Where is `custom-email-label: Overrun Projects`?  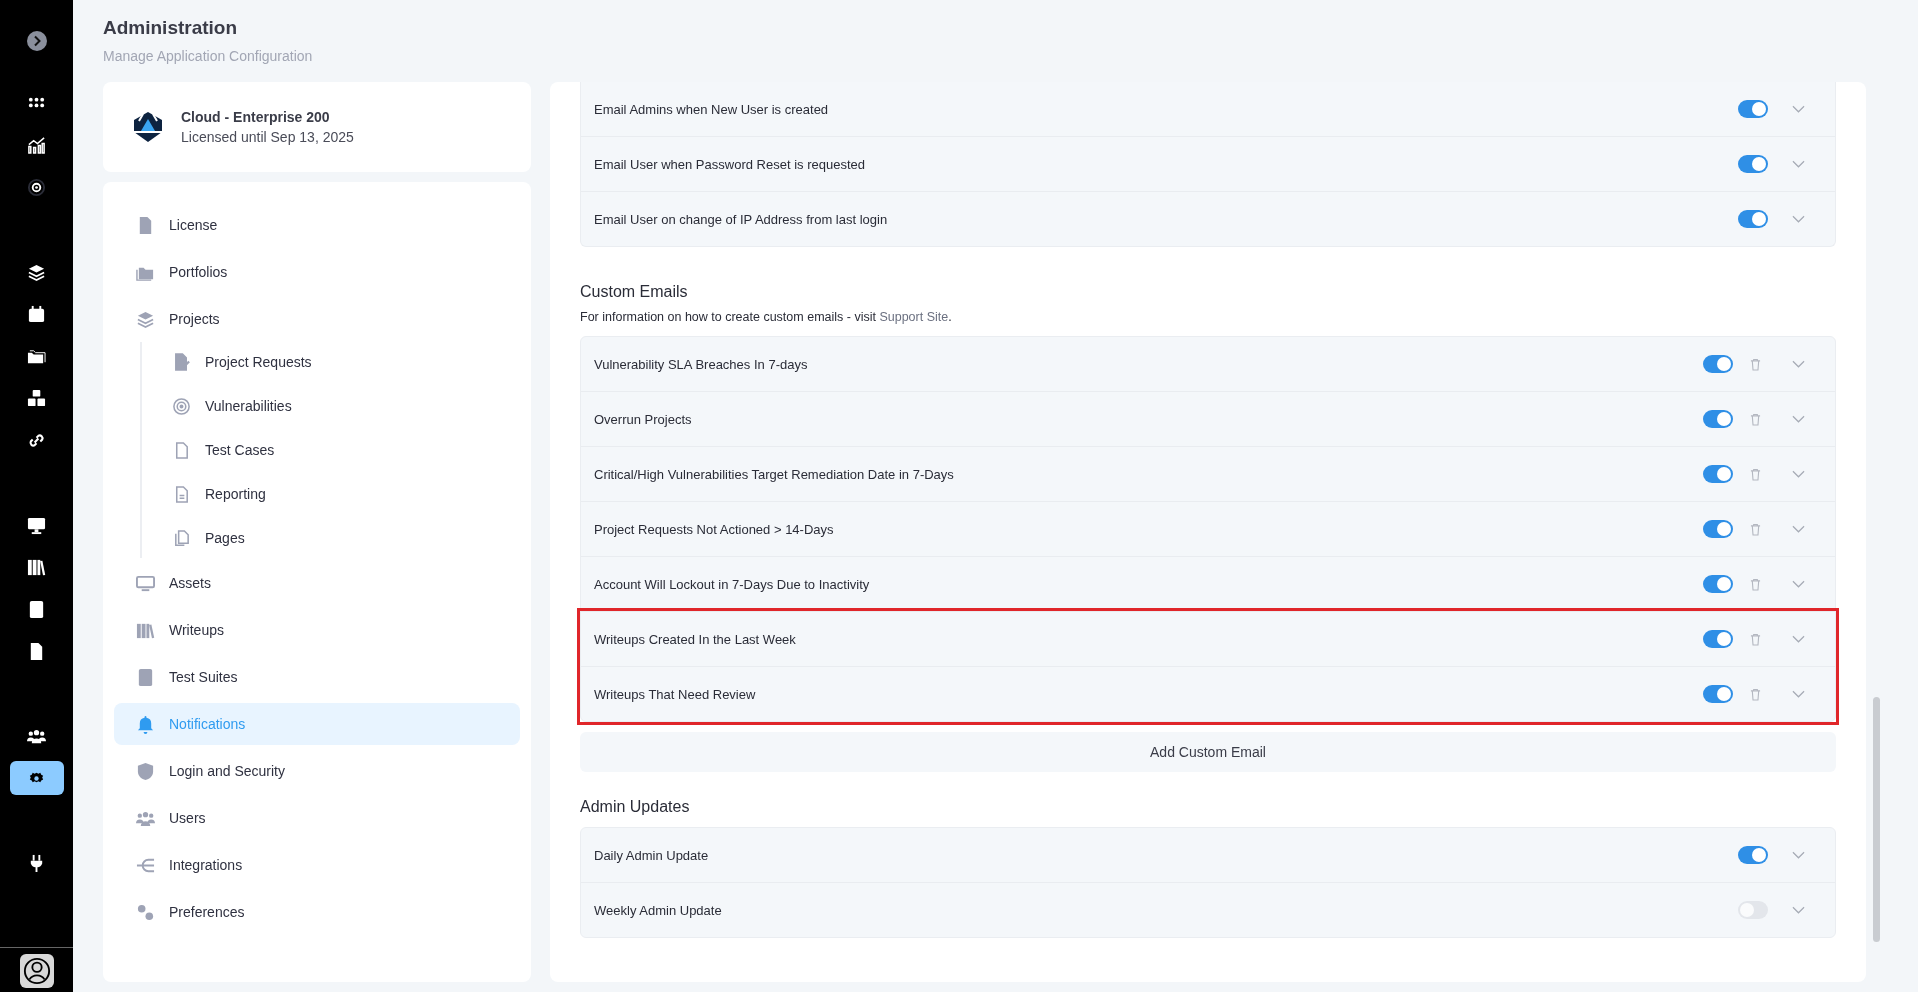
custom-email-label: Overrun Projects is located at coordinates (643, 419).